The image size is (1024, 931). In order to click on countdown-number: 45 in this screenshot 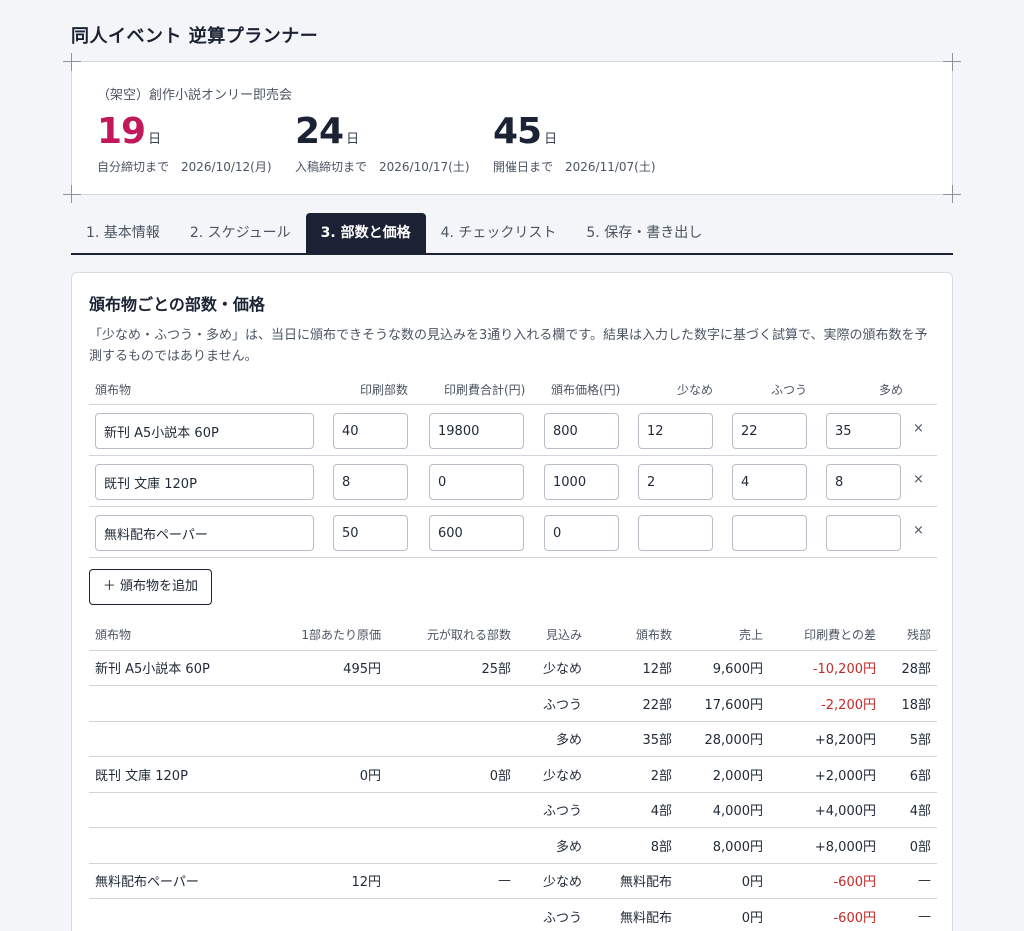, I will do `click(517, 131)`.